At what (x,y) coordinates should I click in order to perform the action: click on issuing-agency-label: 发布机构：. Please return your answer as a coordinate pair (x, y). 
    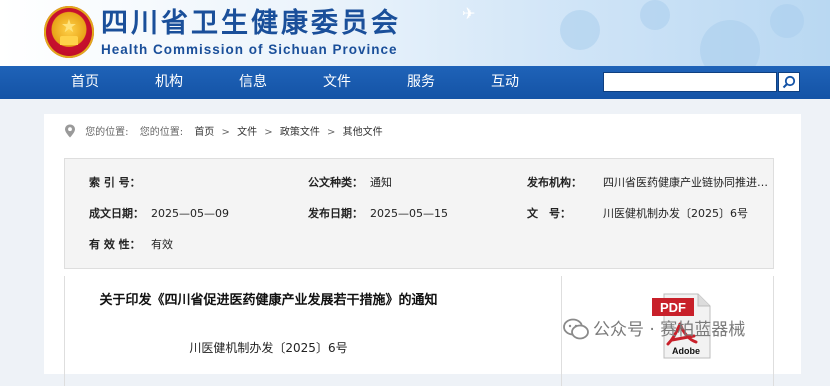
    Looking at the image, I should click on (554, 182).